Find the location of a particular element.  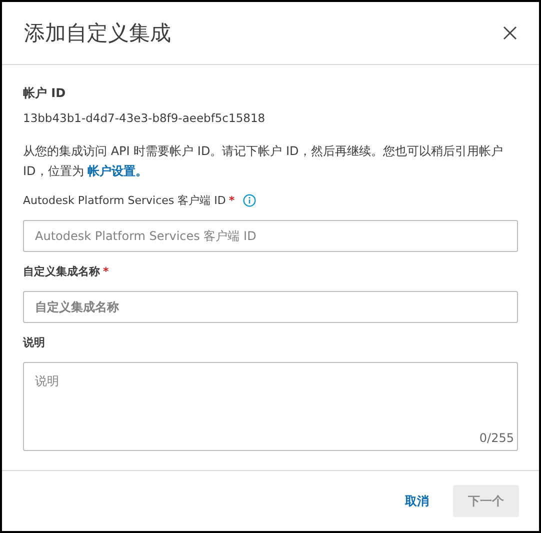

account-id-label: 帐户 ID is located at coordinates (45, 93).